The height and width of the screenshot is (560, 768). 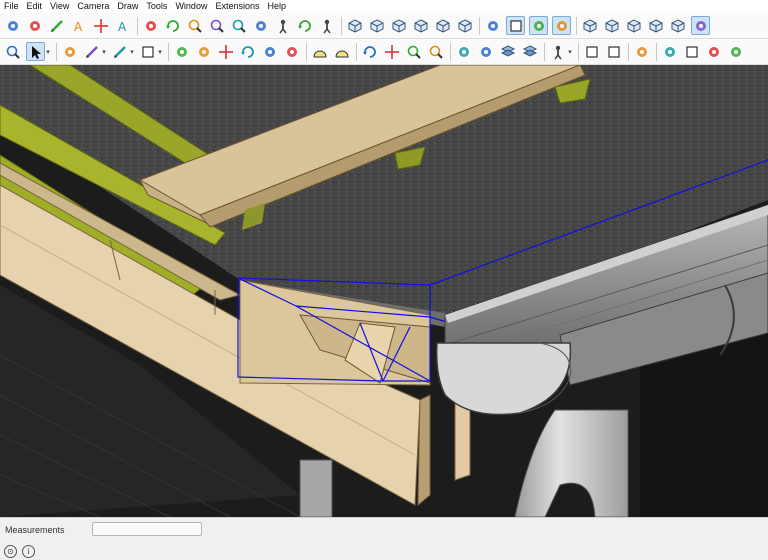 I want to click on paint-bucket-icon, so click(x=35, y=26).